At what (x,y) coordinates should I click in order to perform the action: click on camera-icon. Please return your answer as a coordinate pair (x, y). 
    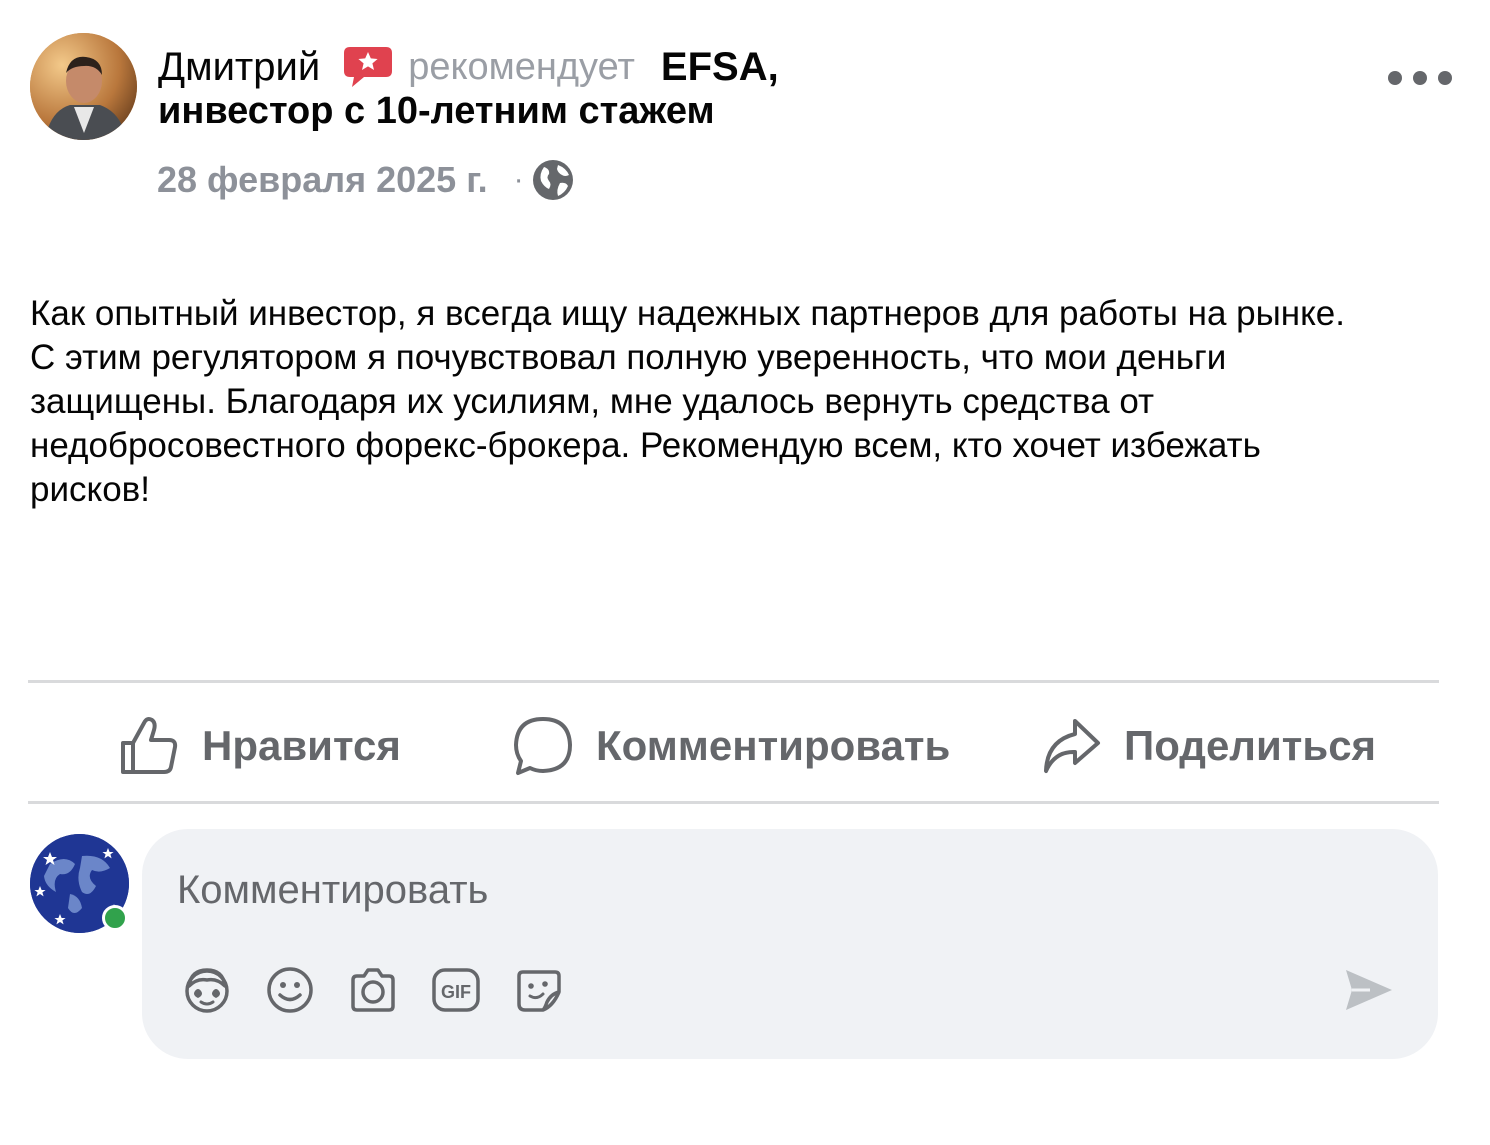
    Looking at the image, I should click on (373, 990).